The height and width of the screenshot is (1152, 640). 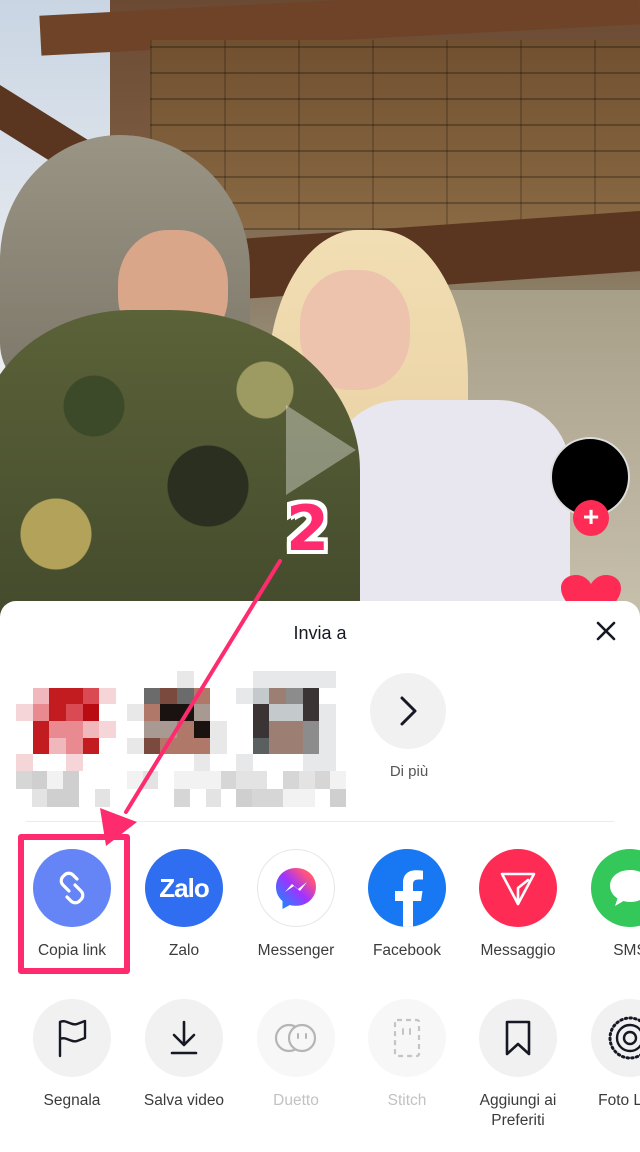 I want to click on action-duet: Duetto, so click(x=296, y=1055).